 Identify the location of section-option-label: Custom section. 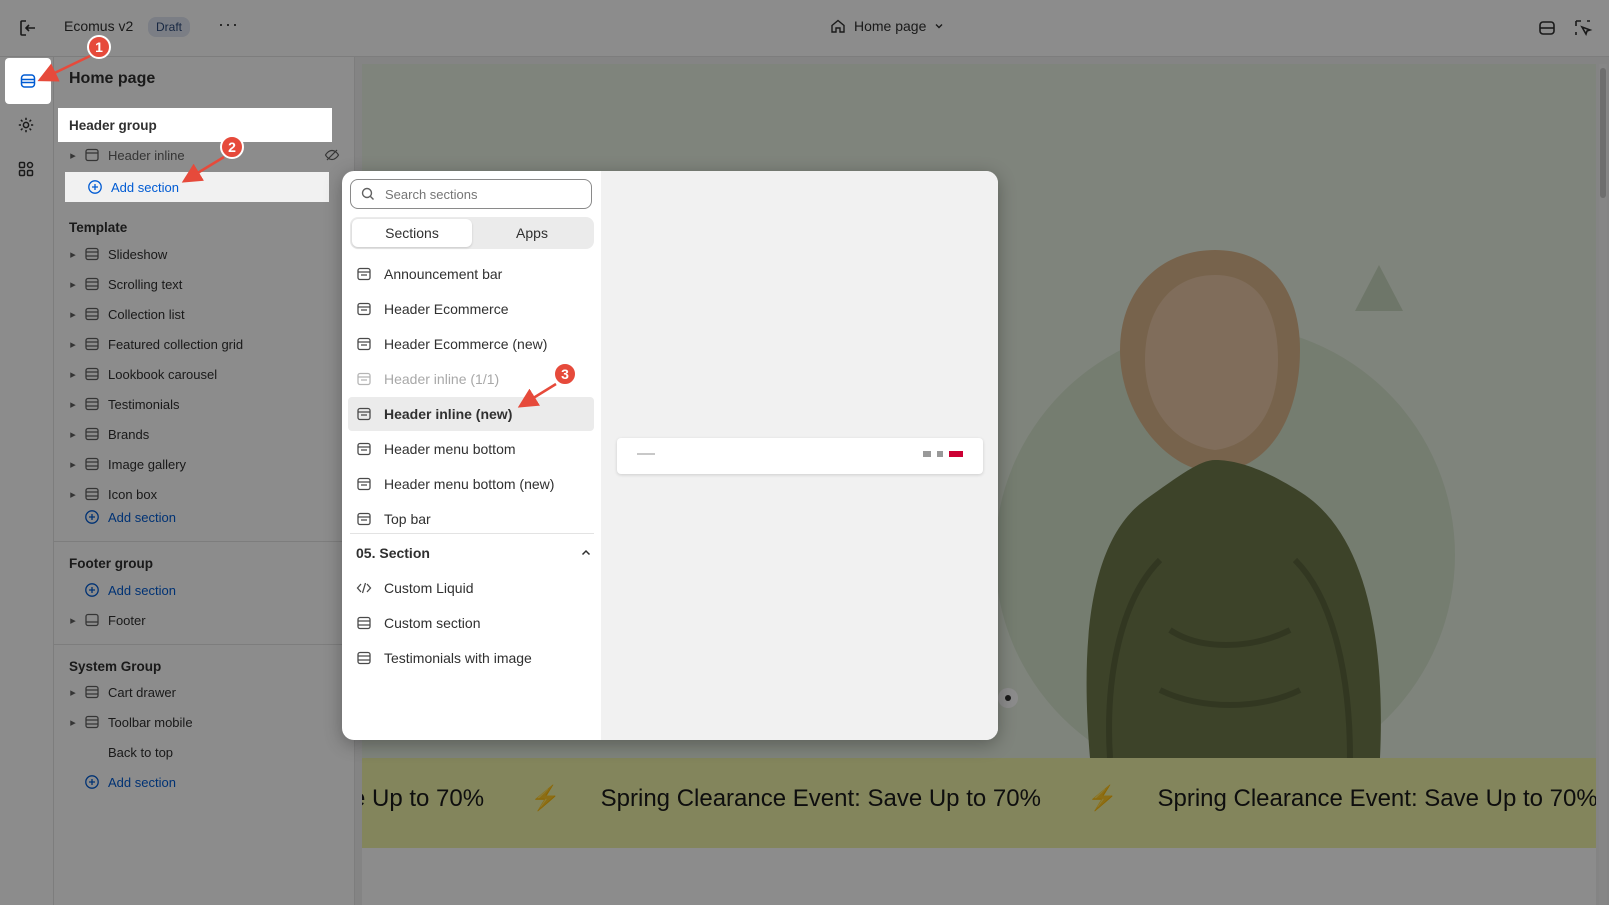
(432, 623).